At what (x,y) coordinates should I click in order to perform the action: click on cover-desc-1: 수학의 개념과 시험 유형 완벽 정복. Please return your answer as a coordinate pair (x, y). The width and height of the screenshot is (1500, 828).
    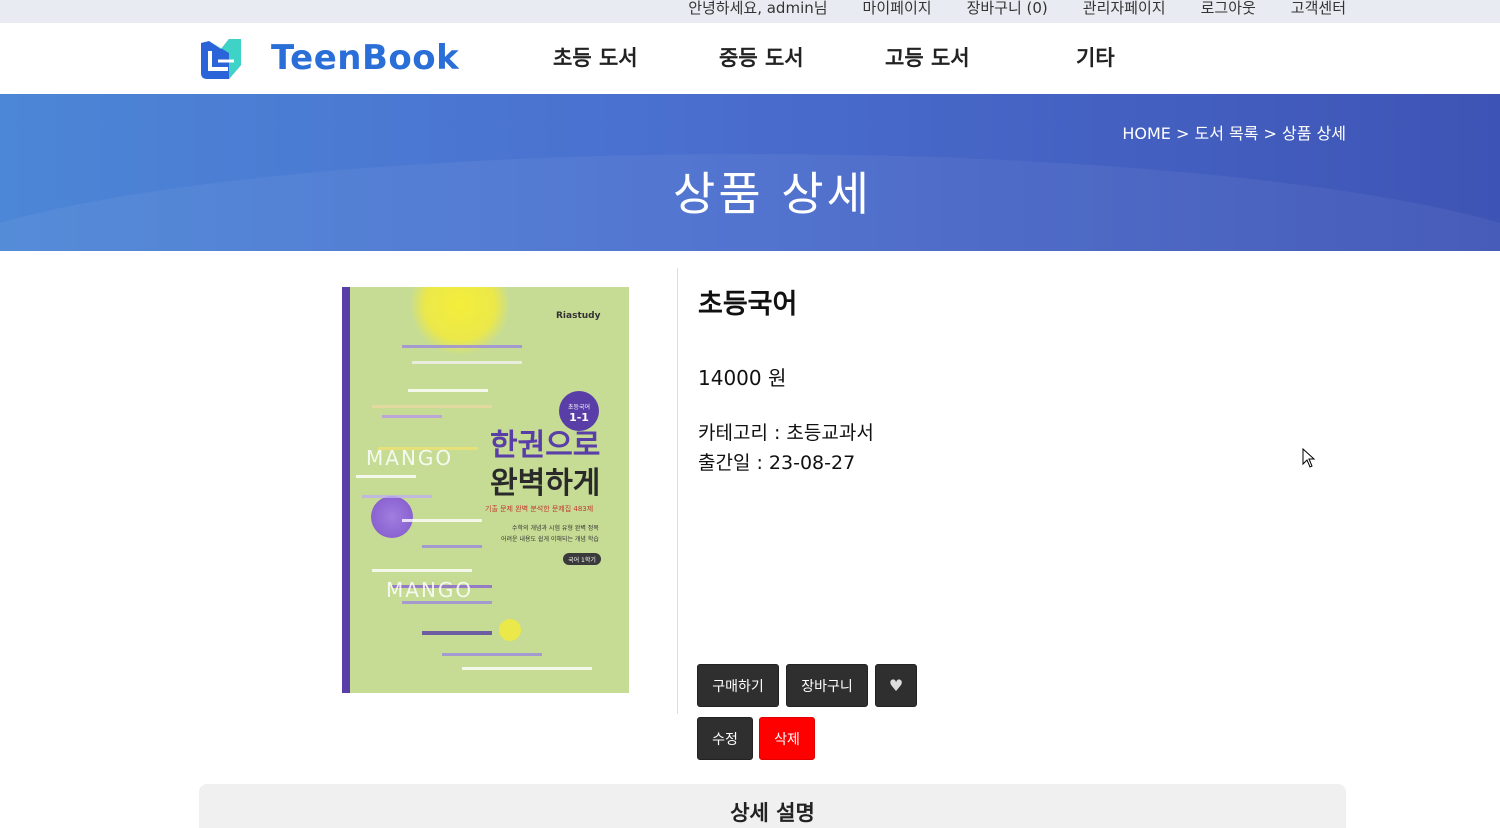
    Looking at the image, I should click on (555, 528).